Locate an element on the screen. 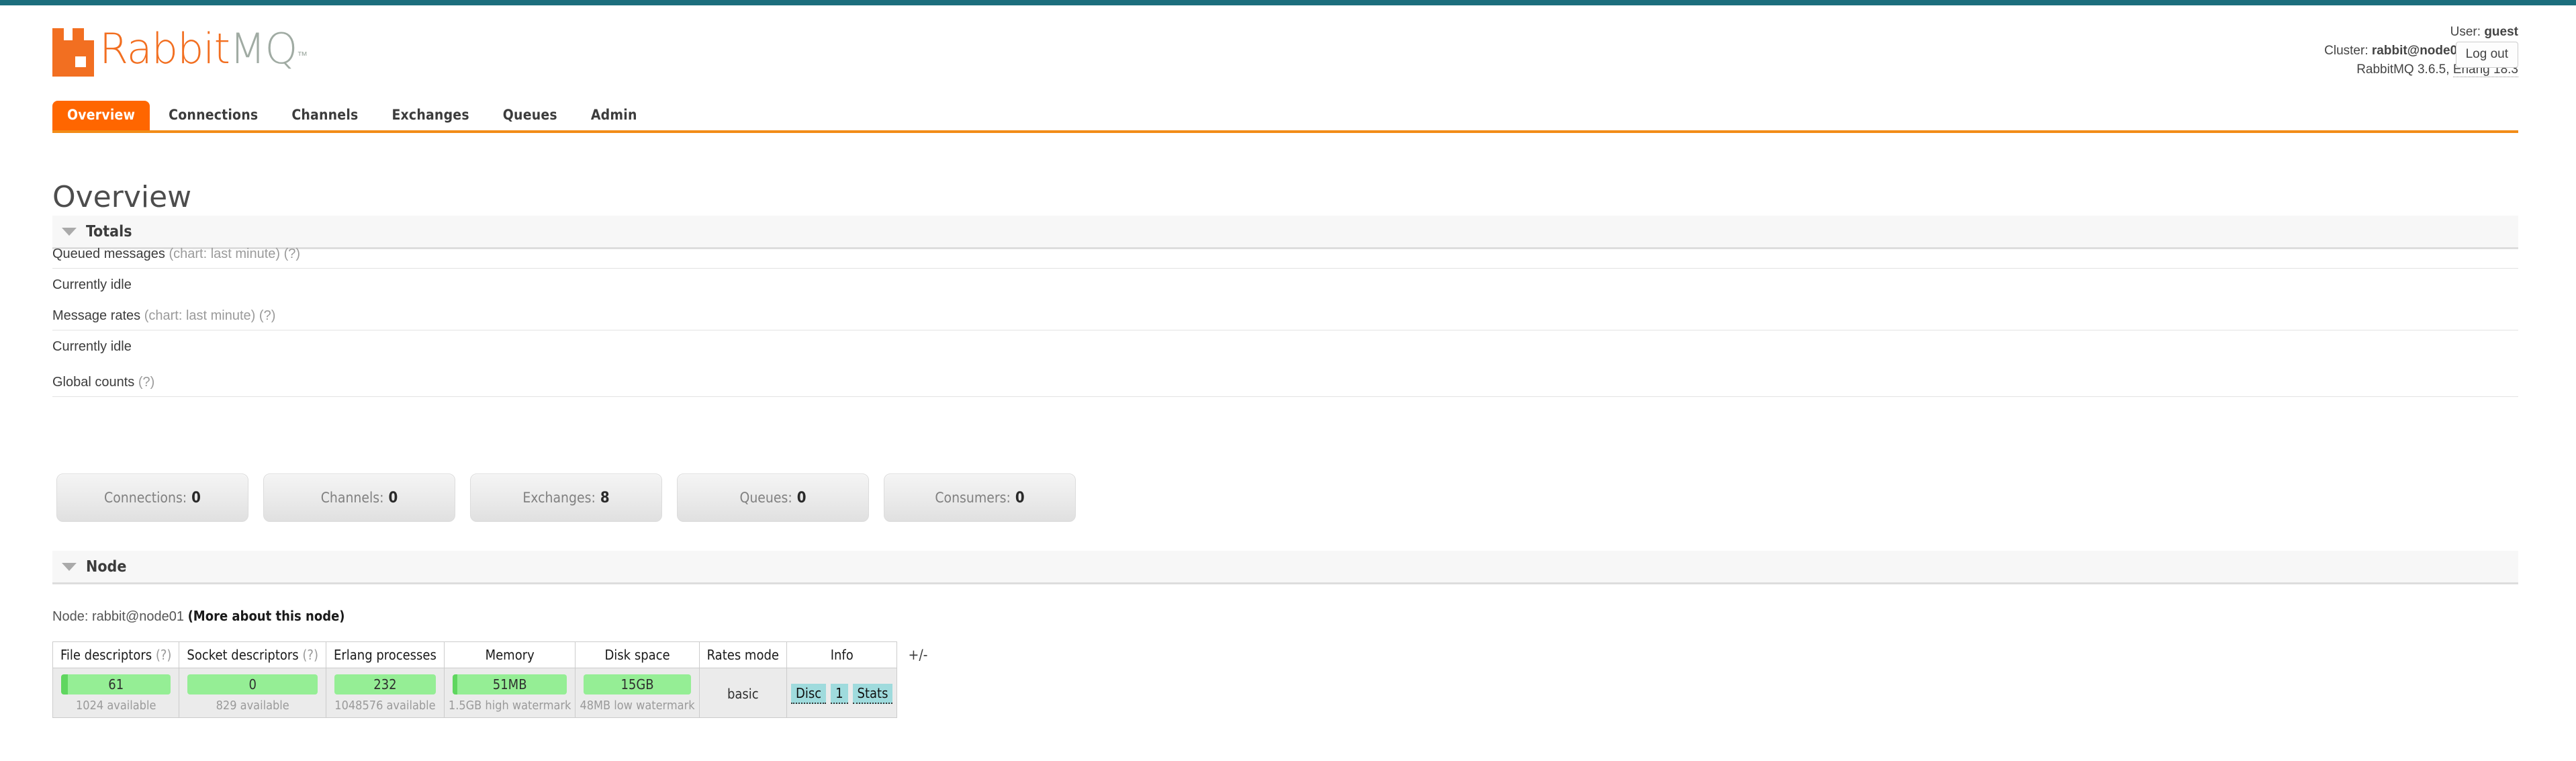 This screenshot has height=761, width=2576. rates-mode-value: basic is located at coordinates (743, 693).